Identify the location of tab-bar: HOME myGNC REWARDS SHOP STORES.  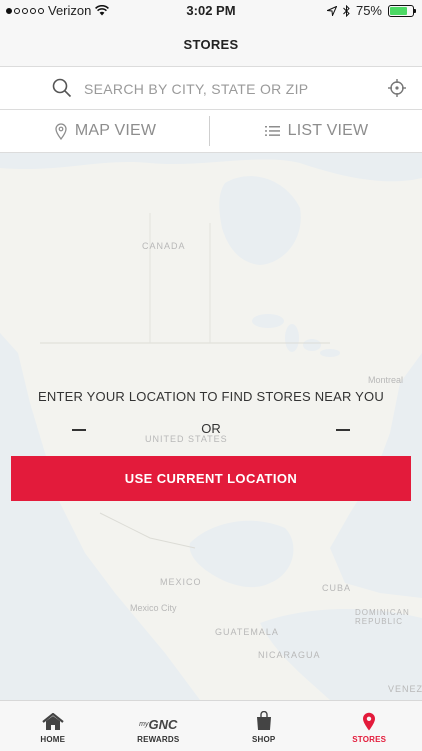
(211, 725).